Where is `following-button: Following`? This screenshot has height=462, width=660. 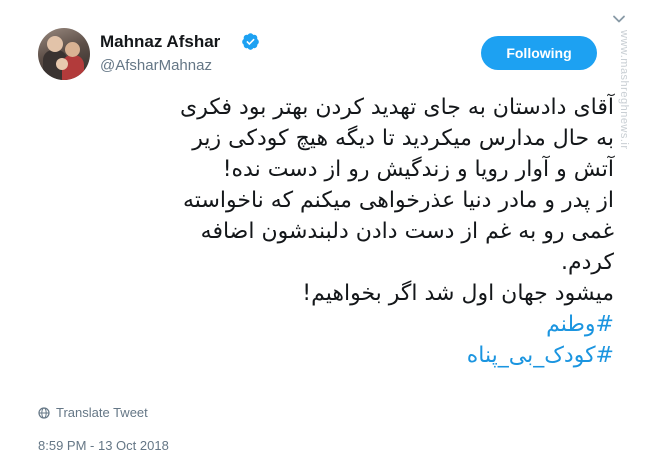 following-button: Following is located at coordinates (539, 53).